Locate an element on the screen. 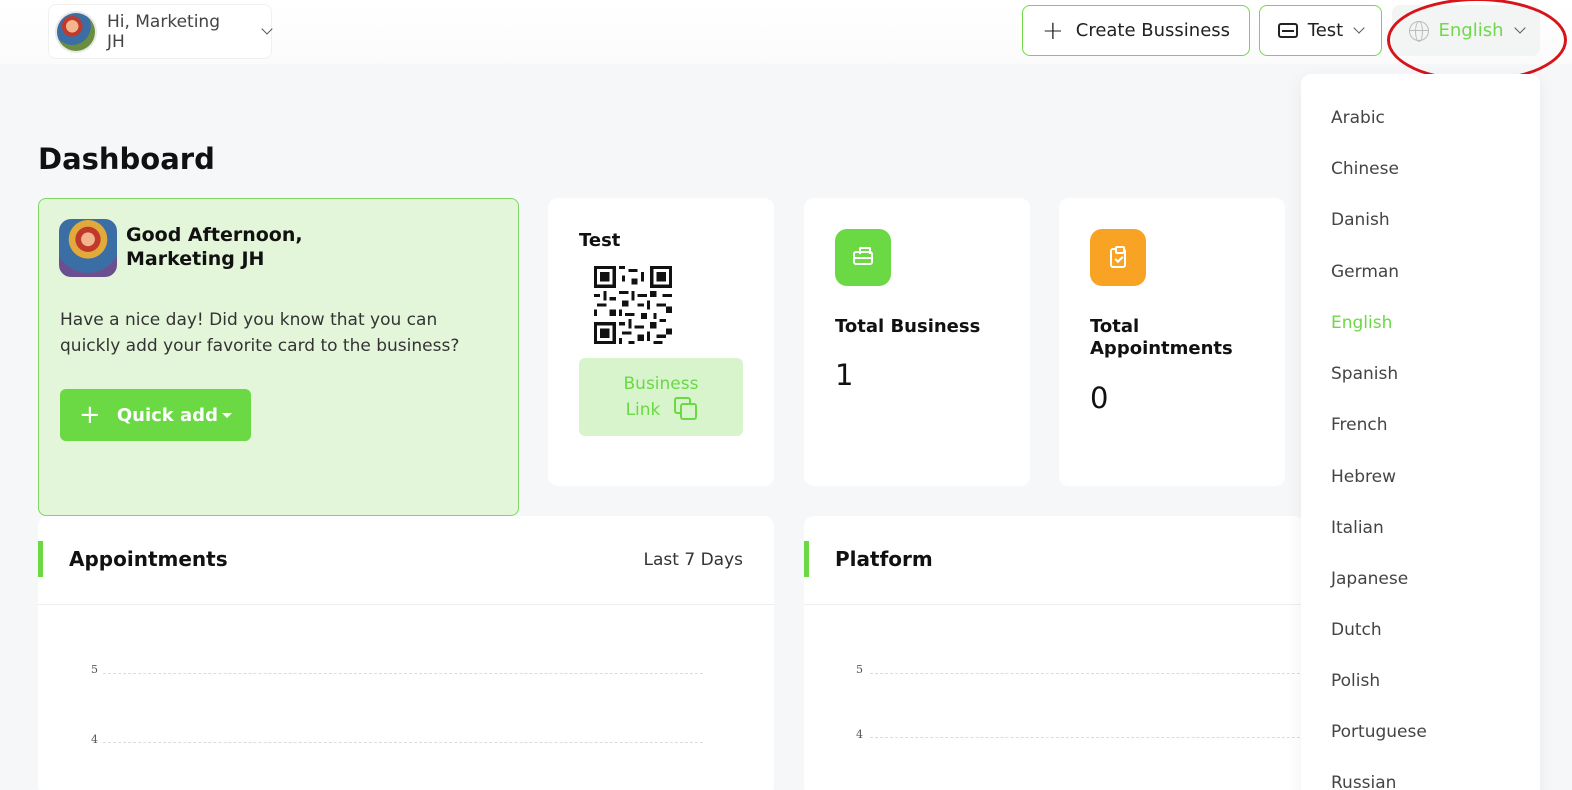 The height and width of the screenshot is (790, 1572). total-appointments-card: Total Appointments 0 is located at coordinates (1172, 342).